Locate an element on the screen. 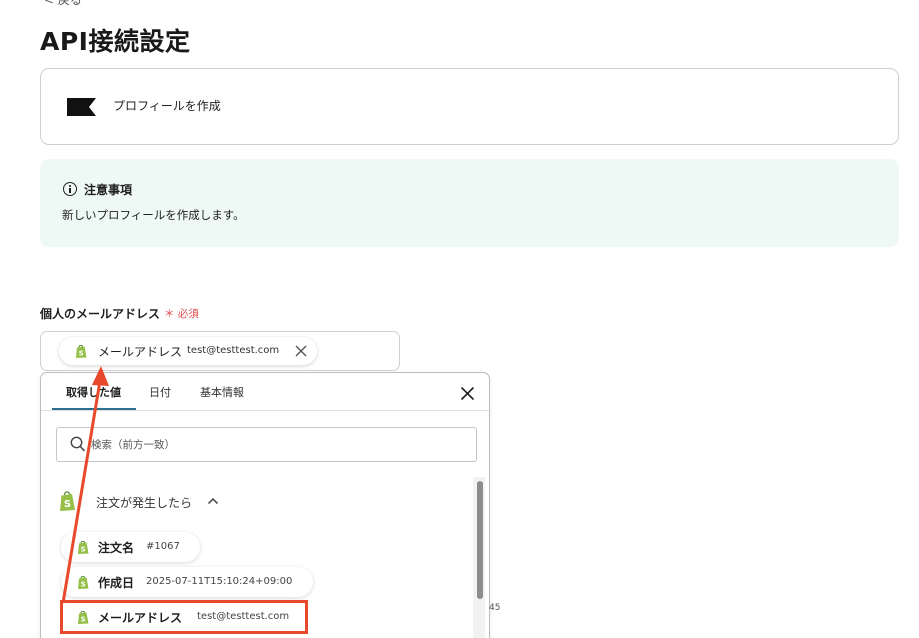 The image size is (919, 638). scrollbar-thumb is located at coordinates (480, 540).